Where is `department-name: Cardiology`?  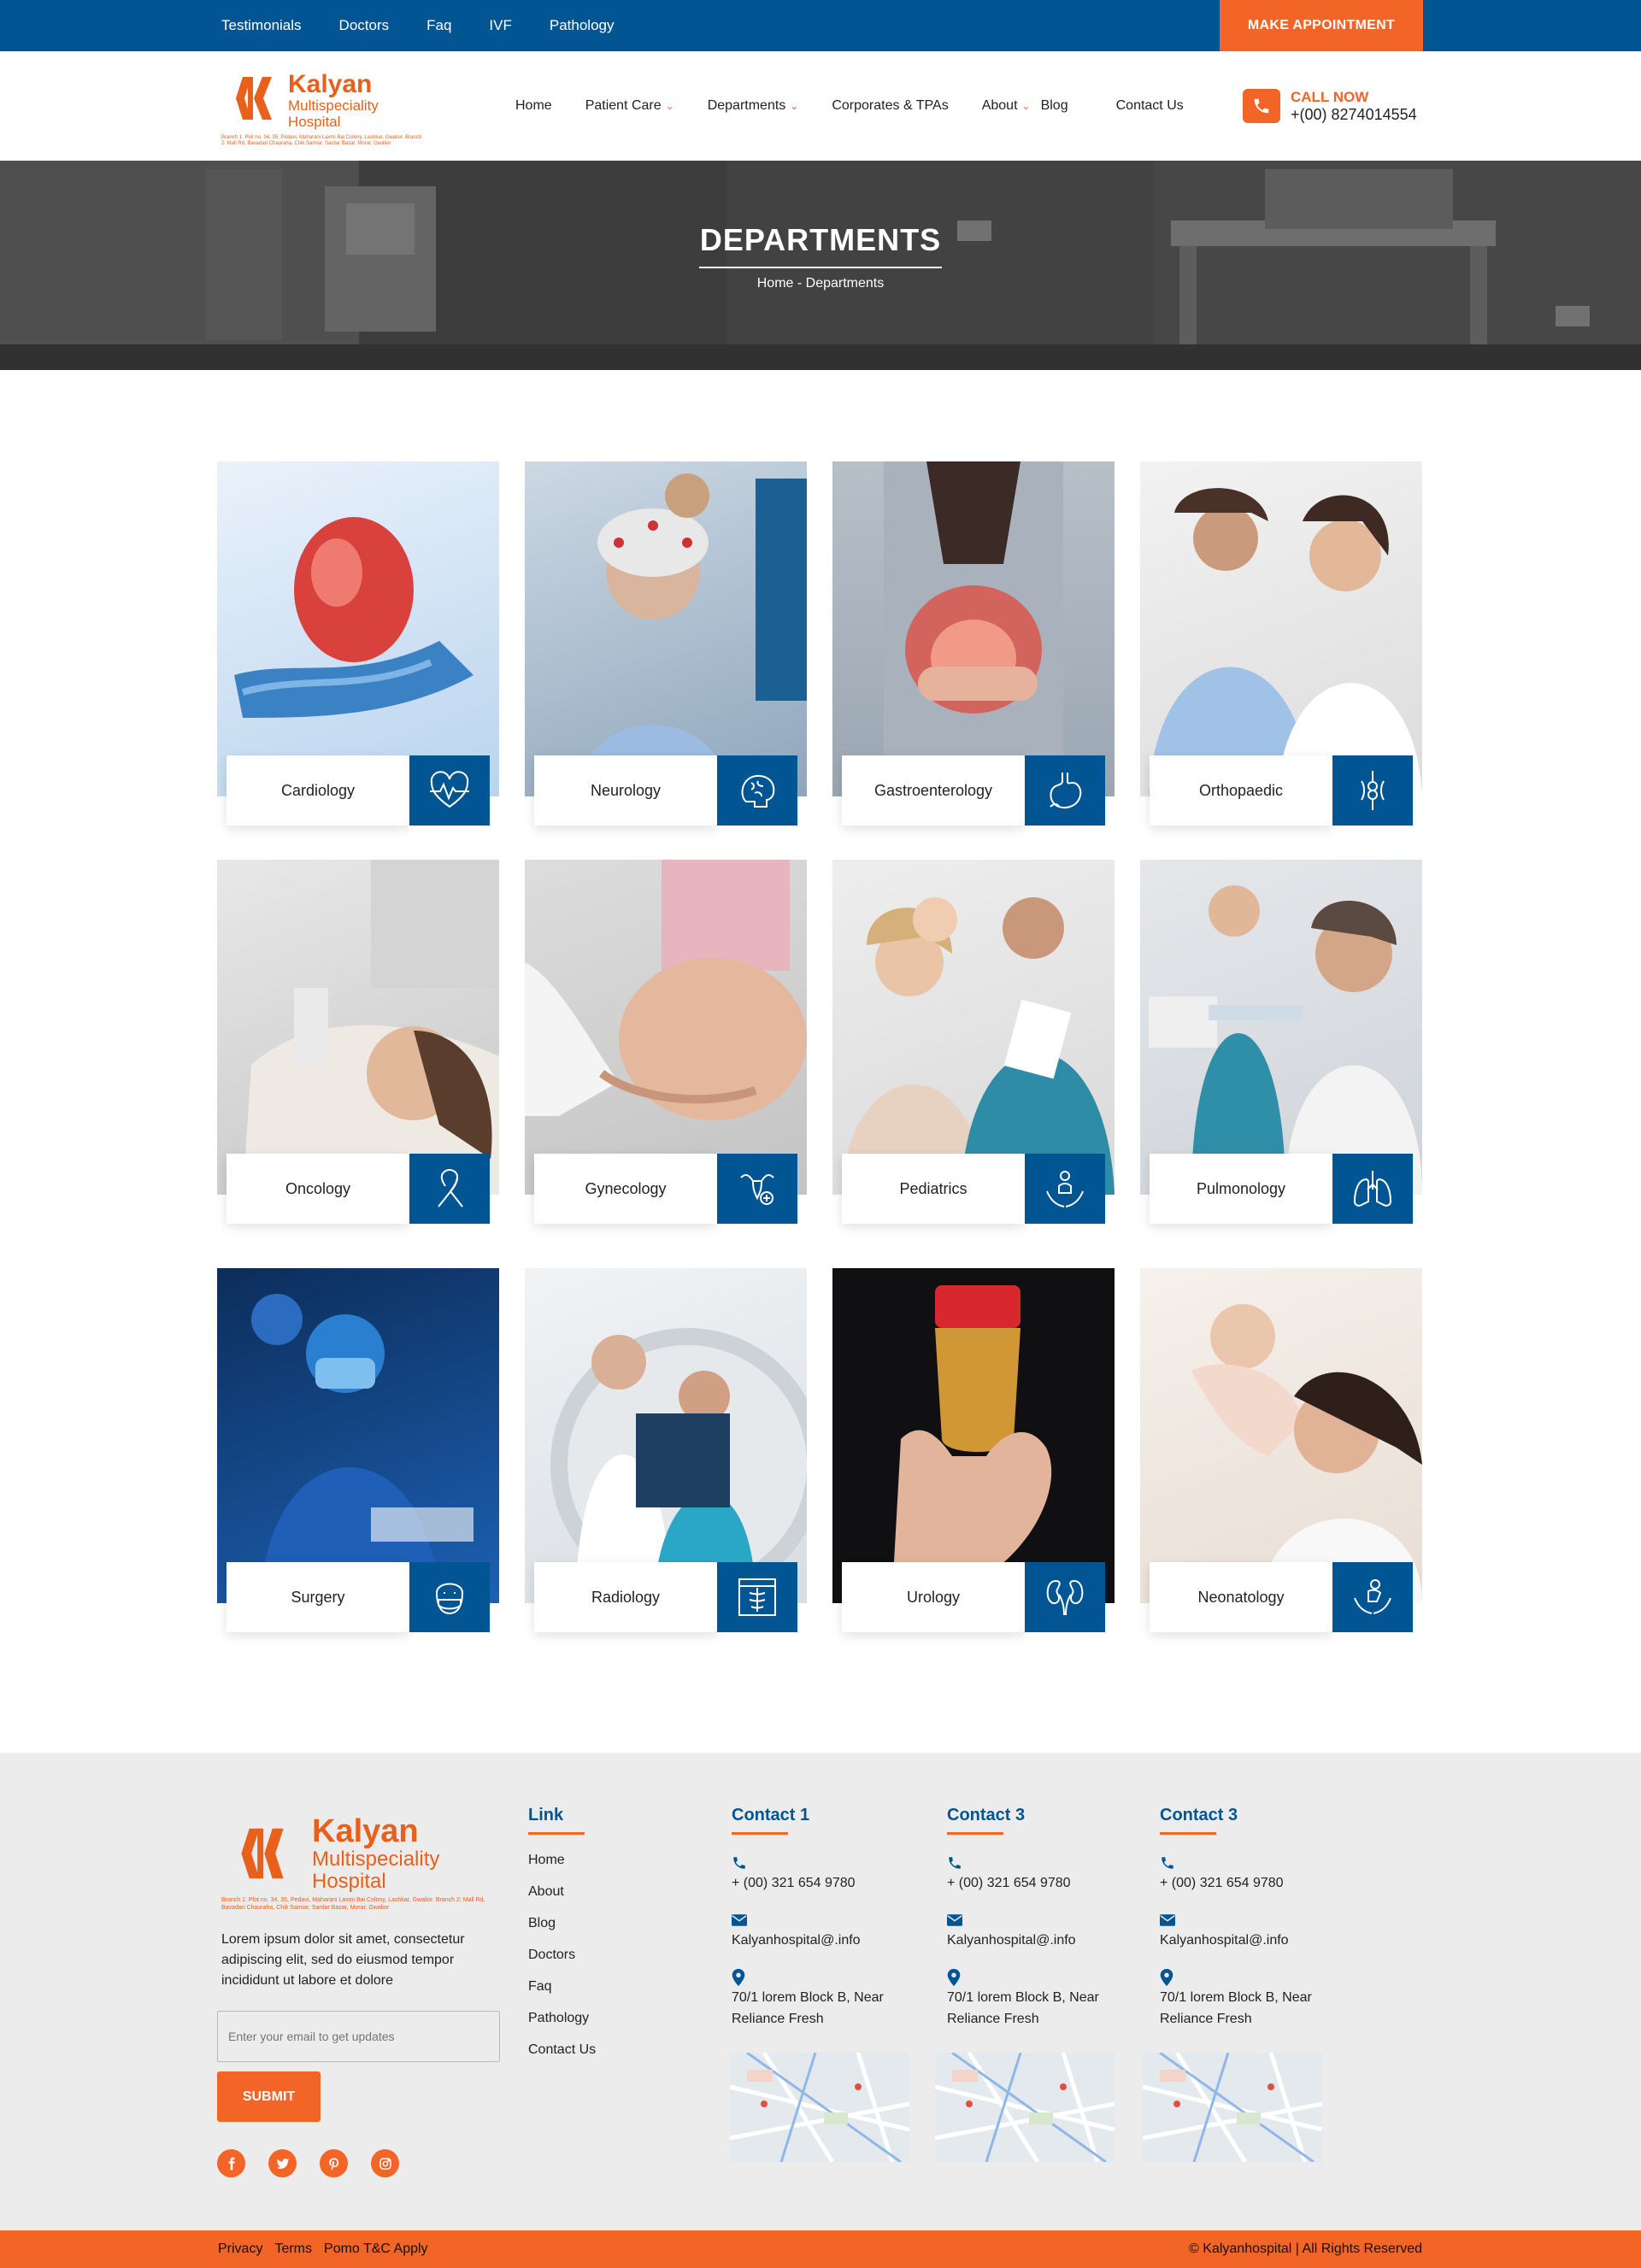 department-name: Cardiology is located at coordinates (318, 790).